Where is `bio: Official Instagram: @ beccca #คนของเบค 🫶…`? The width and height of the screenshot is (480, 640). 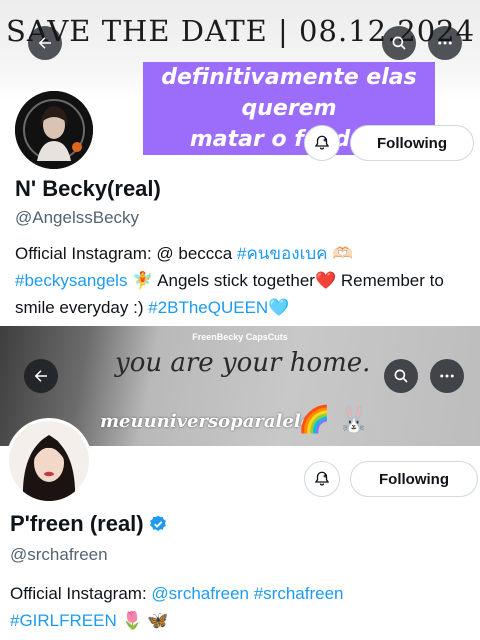 bio: Official Instagram: @ beccca #คนของเบค 🫶… is located at coordinates (246, 280).